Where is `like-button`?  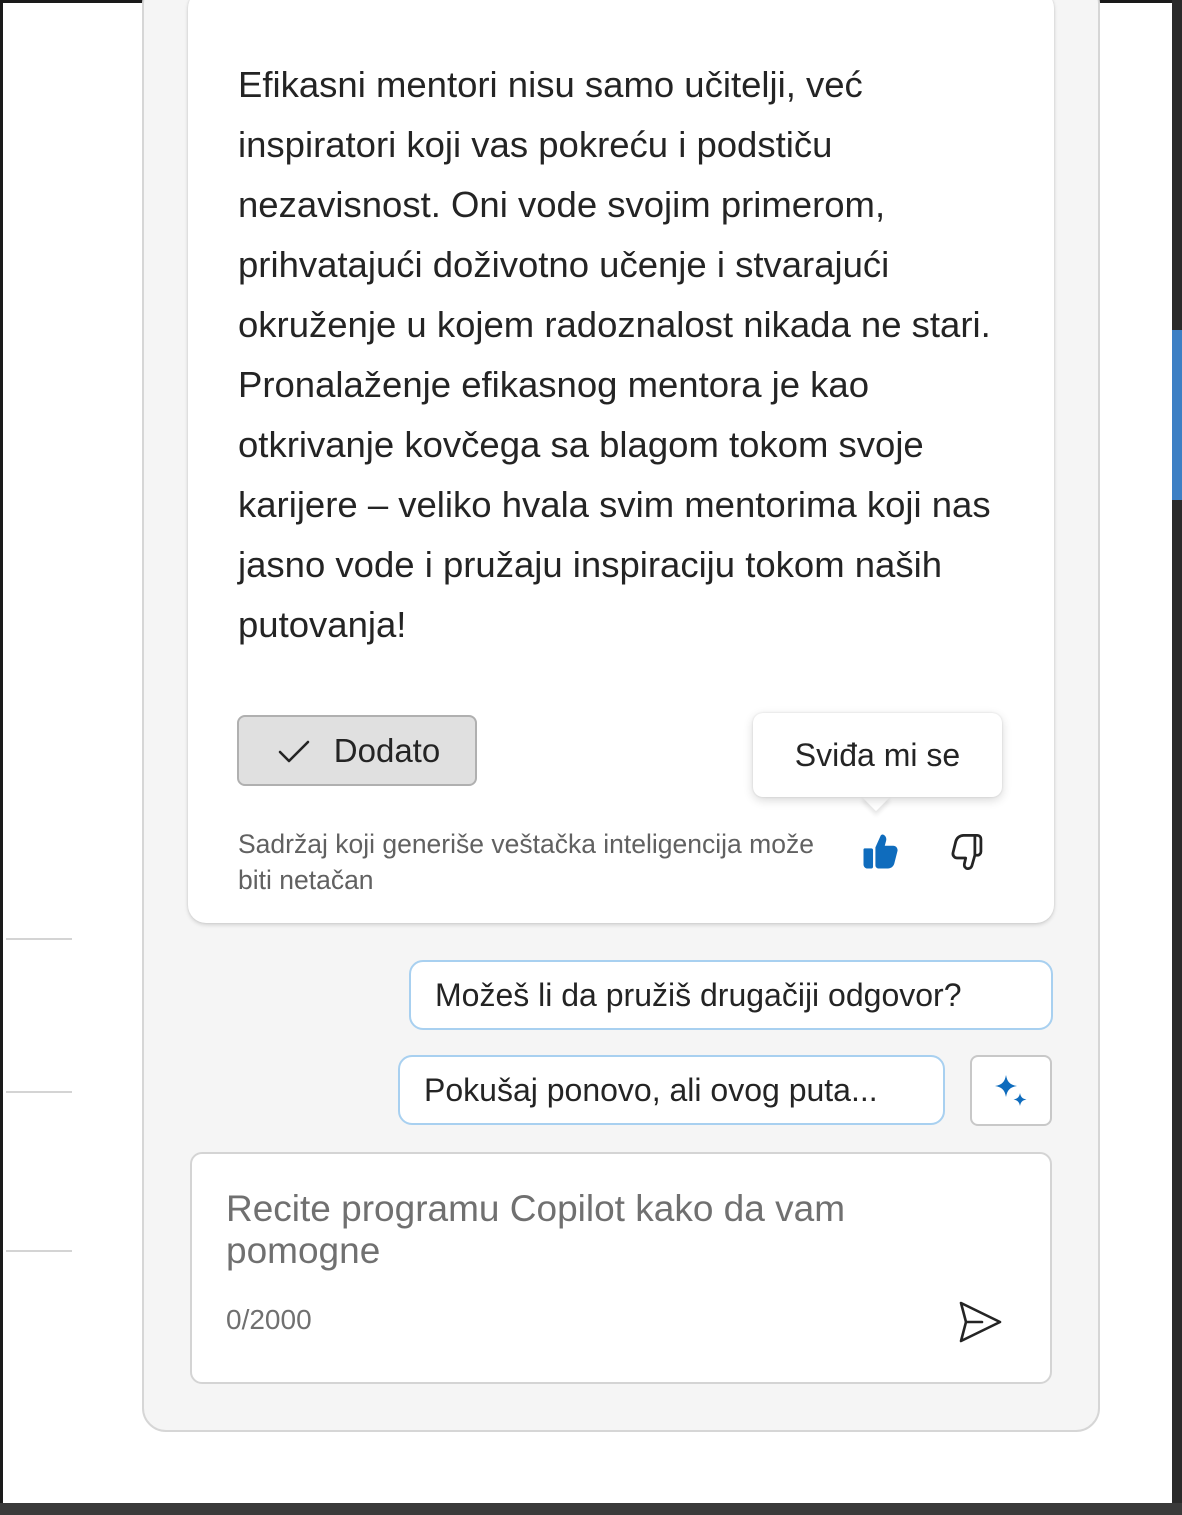 like-button is located at coordinates (880, 852).